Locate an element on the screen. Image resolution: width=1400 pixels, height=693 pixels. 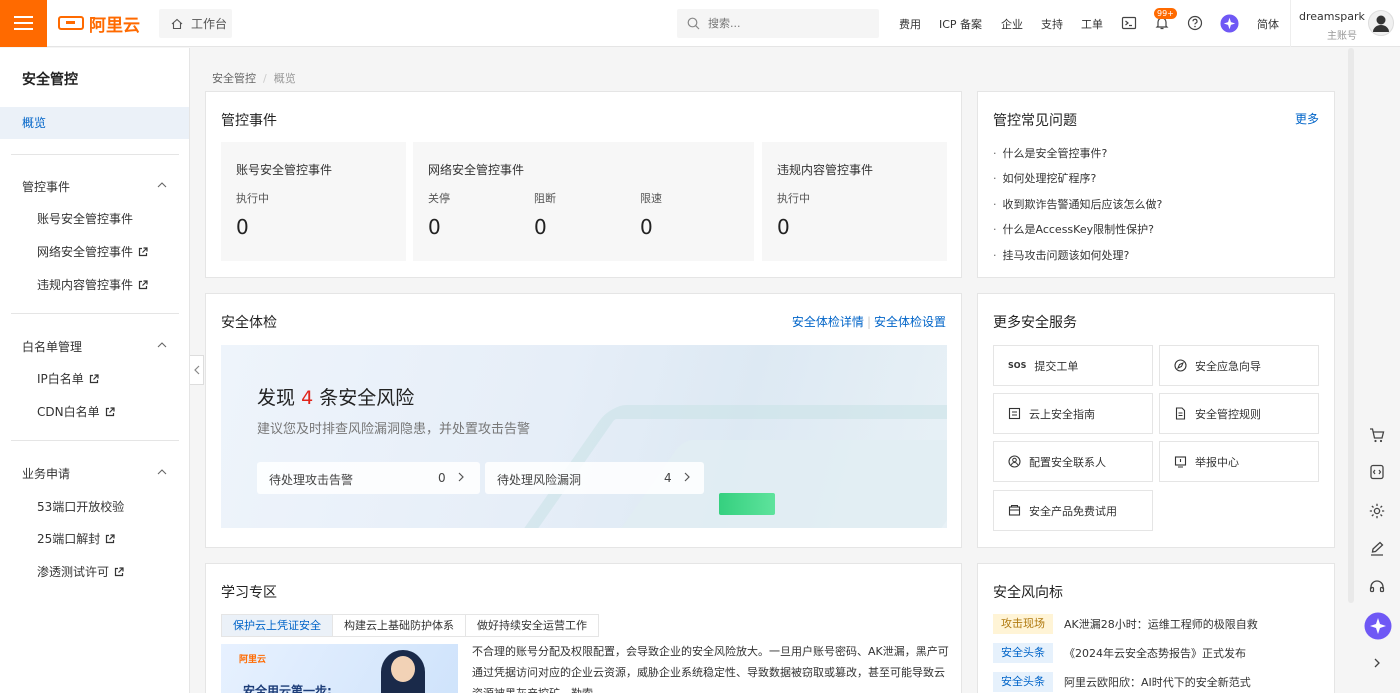
breadcrumb-link: 安全管控 is located at coordinates (234, 78).